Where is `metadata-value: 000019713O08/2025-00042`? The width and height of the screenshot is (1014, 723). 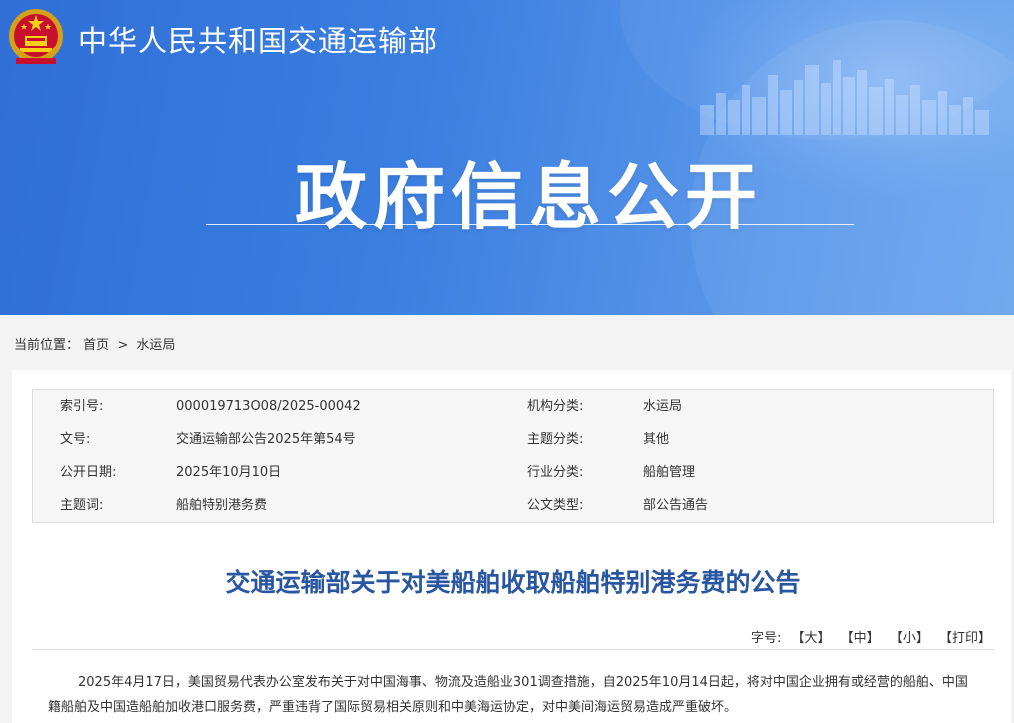
metadata-value: 000019713O08/2025-00042 is located at coordinates (268, 406).